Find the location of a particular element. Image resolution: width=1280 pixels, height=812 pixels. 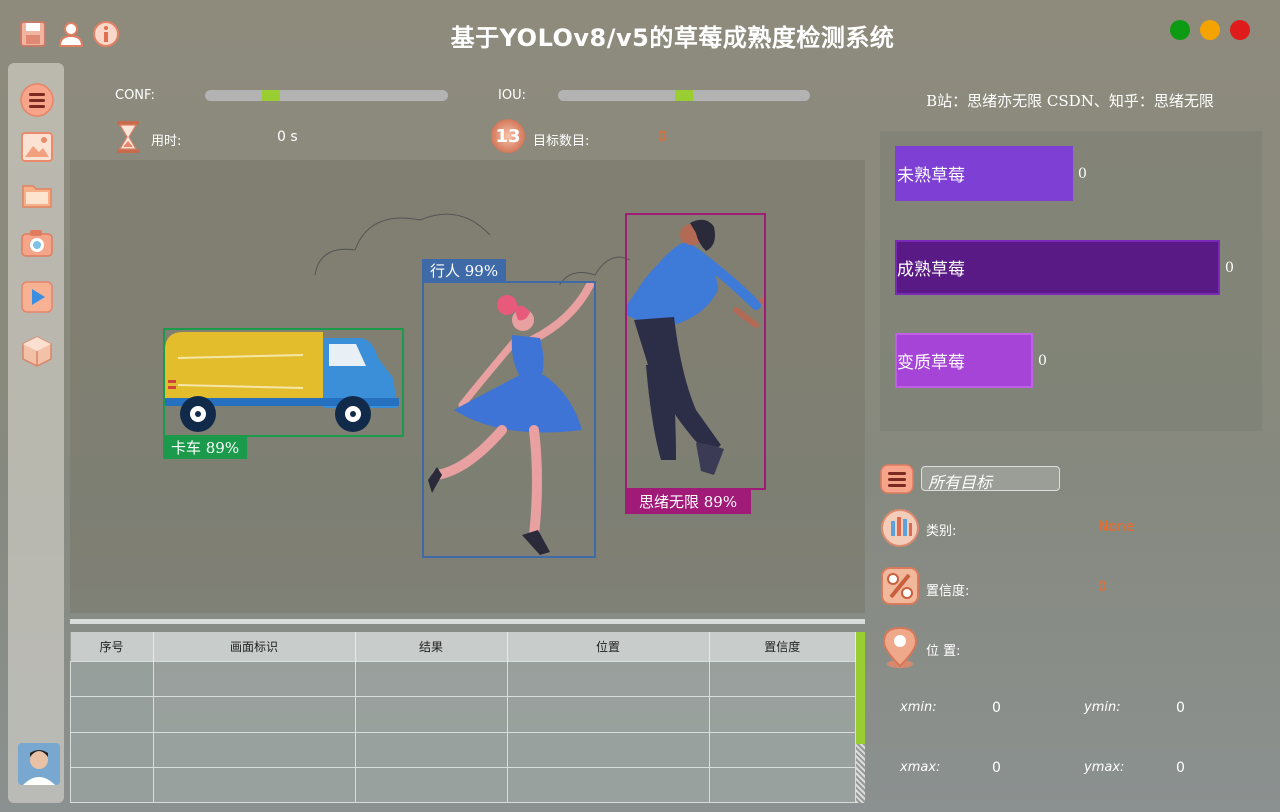

camera-icon is located at coordinates (37, 243).